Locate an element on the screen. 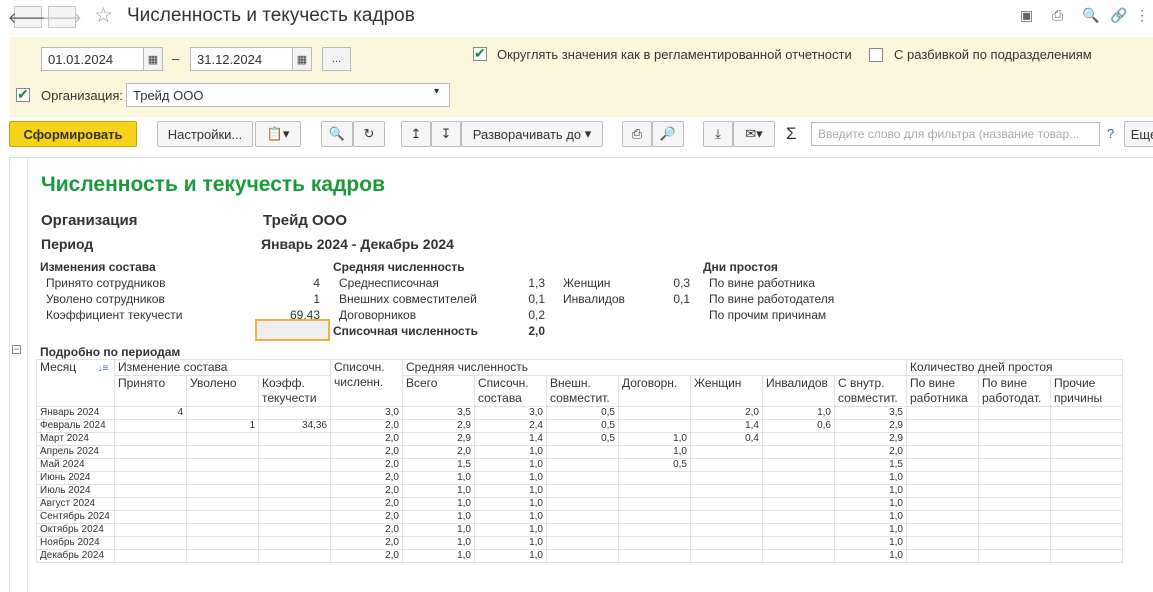 Image resolution: width=1153 pixels, height=592 pixels. row-month: Март 2024 is located at coordinates (75, 439).